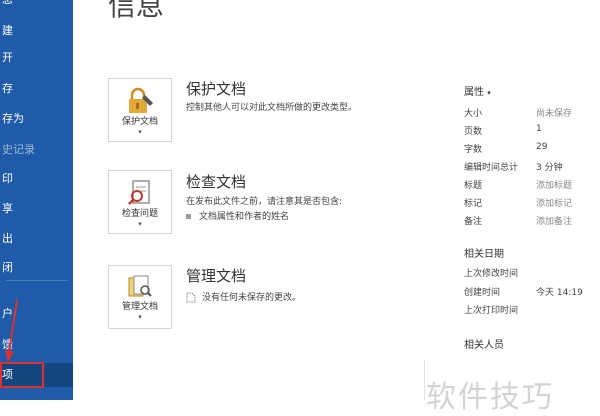 This screenshot has height=416, width=600. Describe the element at coordinates (554, 114) in the screenshot. I see `prop-value-size: 尚未保存` at that location.